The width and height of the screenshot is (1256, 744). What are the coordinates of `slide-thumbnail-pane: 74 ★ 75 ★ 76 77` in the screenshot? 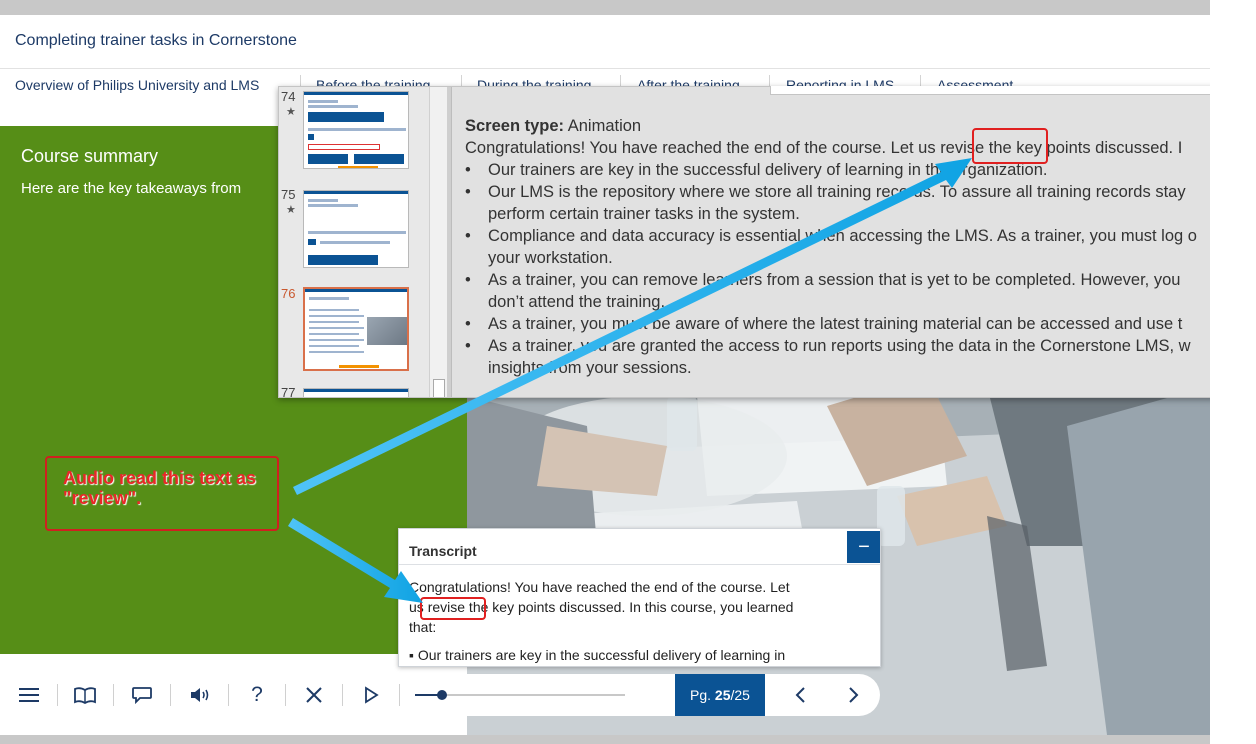 It's located at (354, 242).